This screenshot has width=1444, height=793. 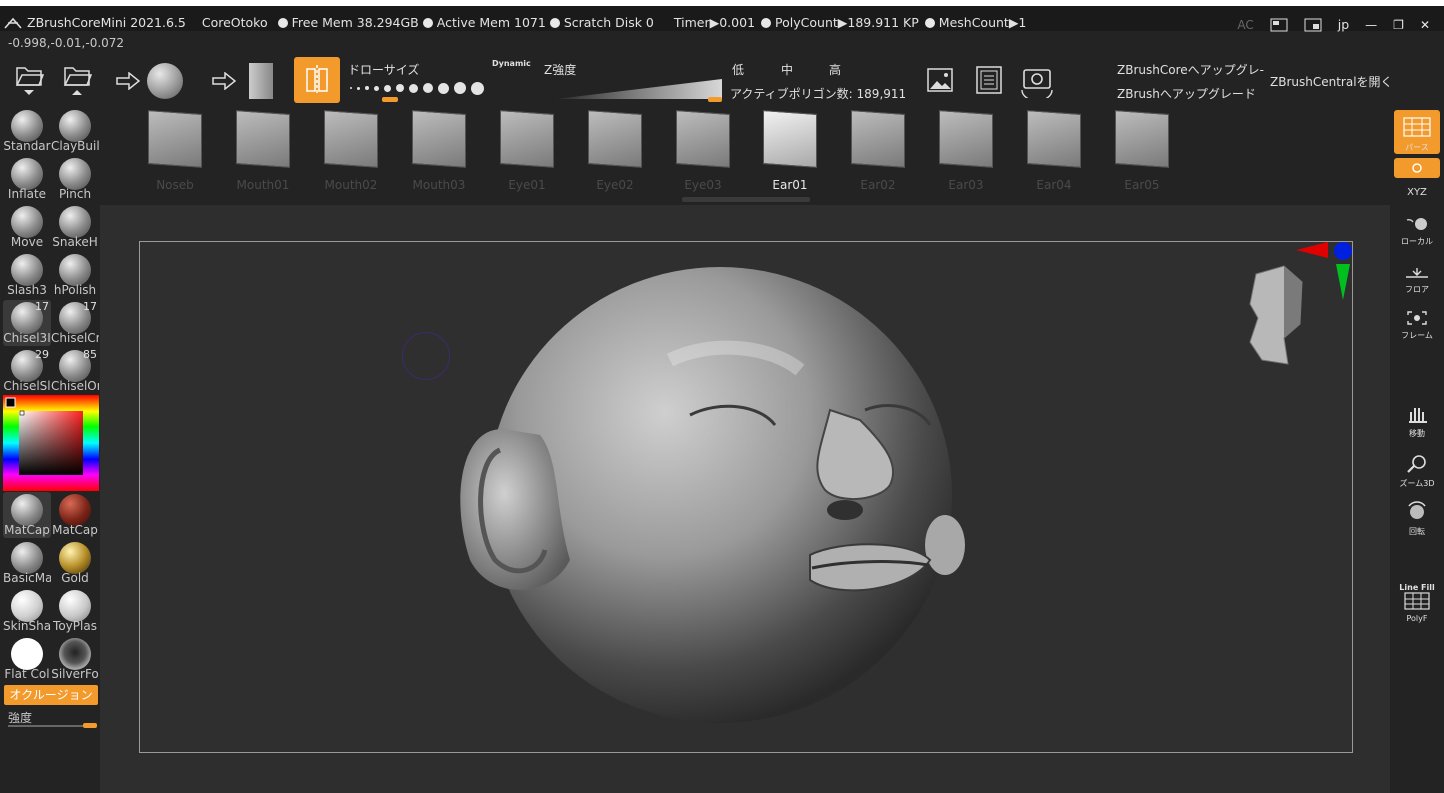 I want to click on layout-alt-icon, so click(x=1313, y=25).